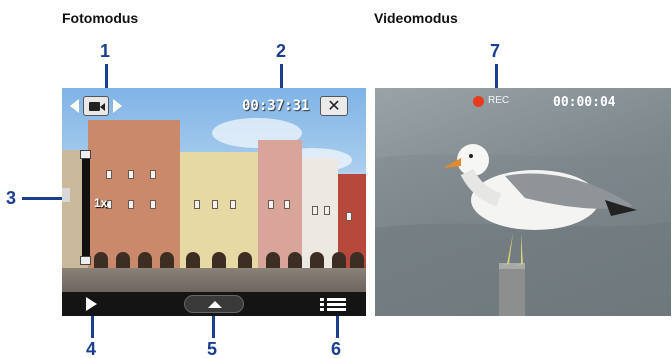 This screenshot has width=672, height=358. What do you see at coordinates (91, 348) in the screenshot?
I see `callout-number-4: 4` at bounding box center [91, 348].